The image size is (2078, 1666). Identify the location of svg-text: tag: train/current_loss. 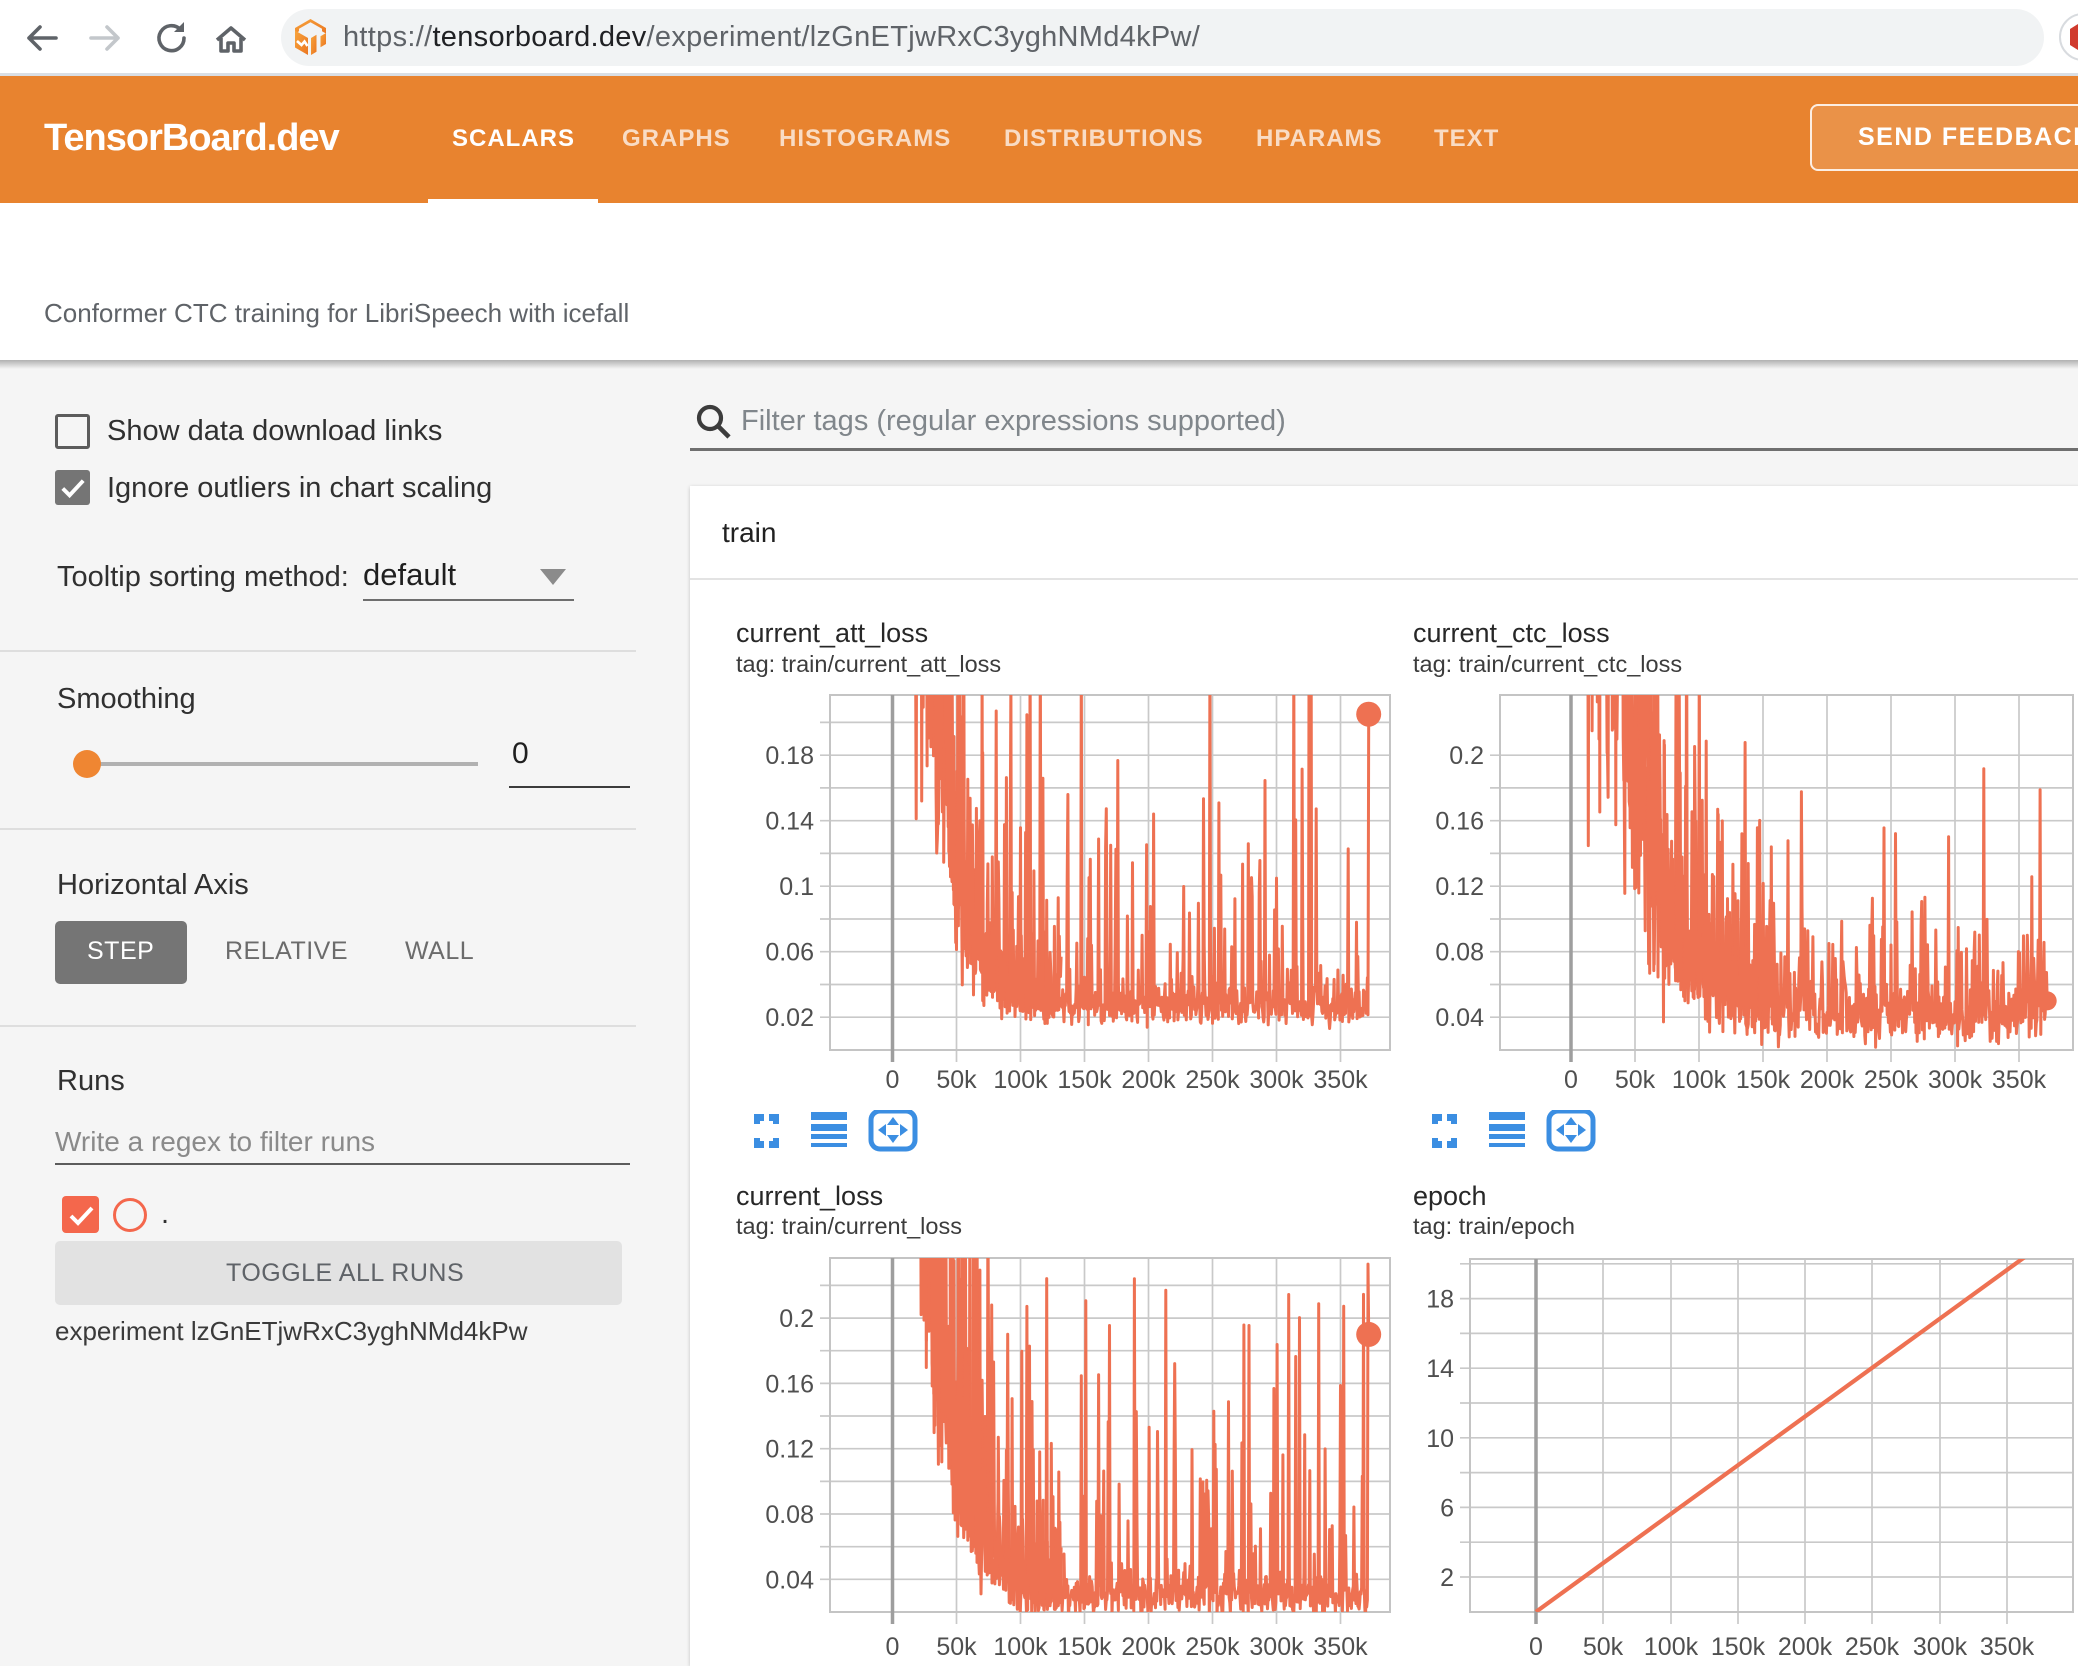
(849, 1226).